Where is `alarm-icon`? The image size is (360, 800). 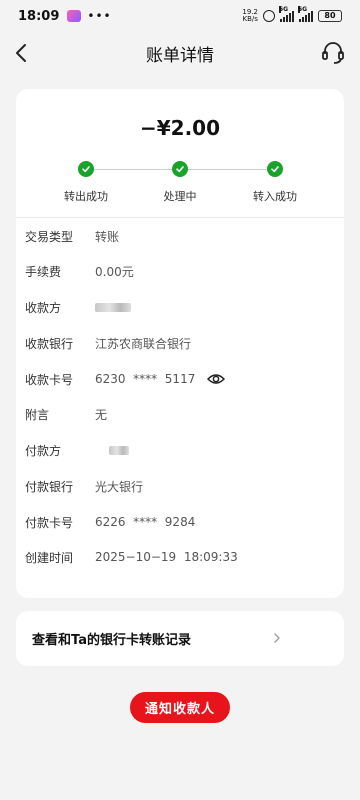 alarm-icon is located at coordinates (269, 16).